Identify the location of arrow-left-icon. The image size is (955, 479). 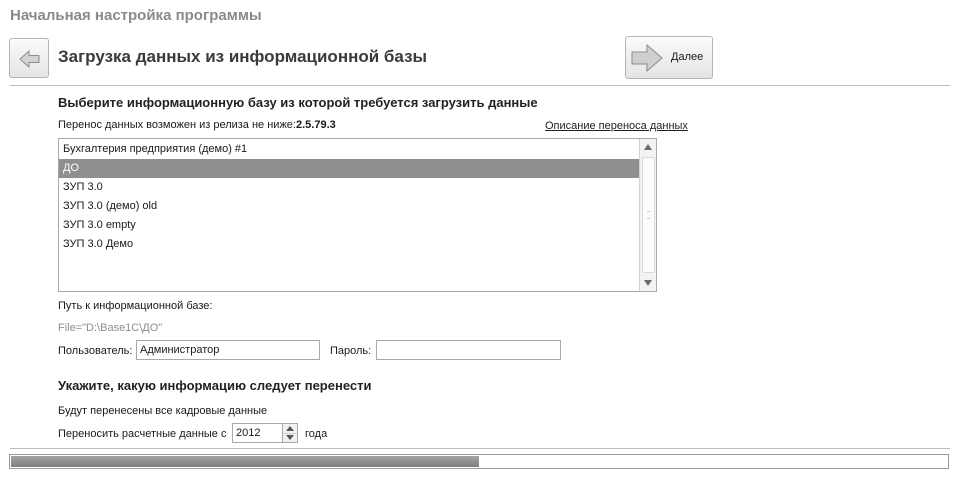
(29, 59).